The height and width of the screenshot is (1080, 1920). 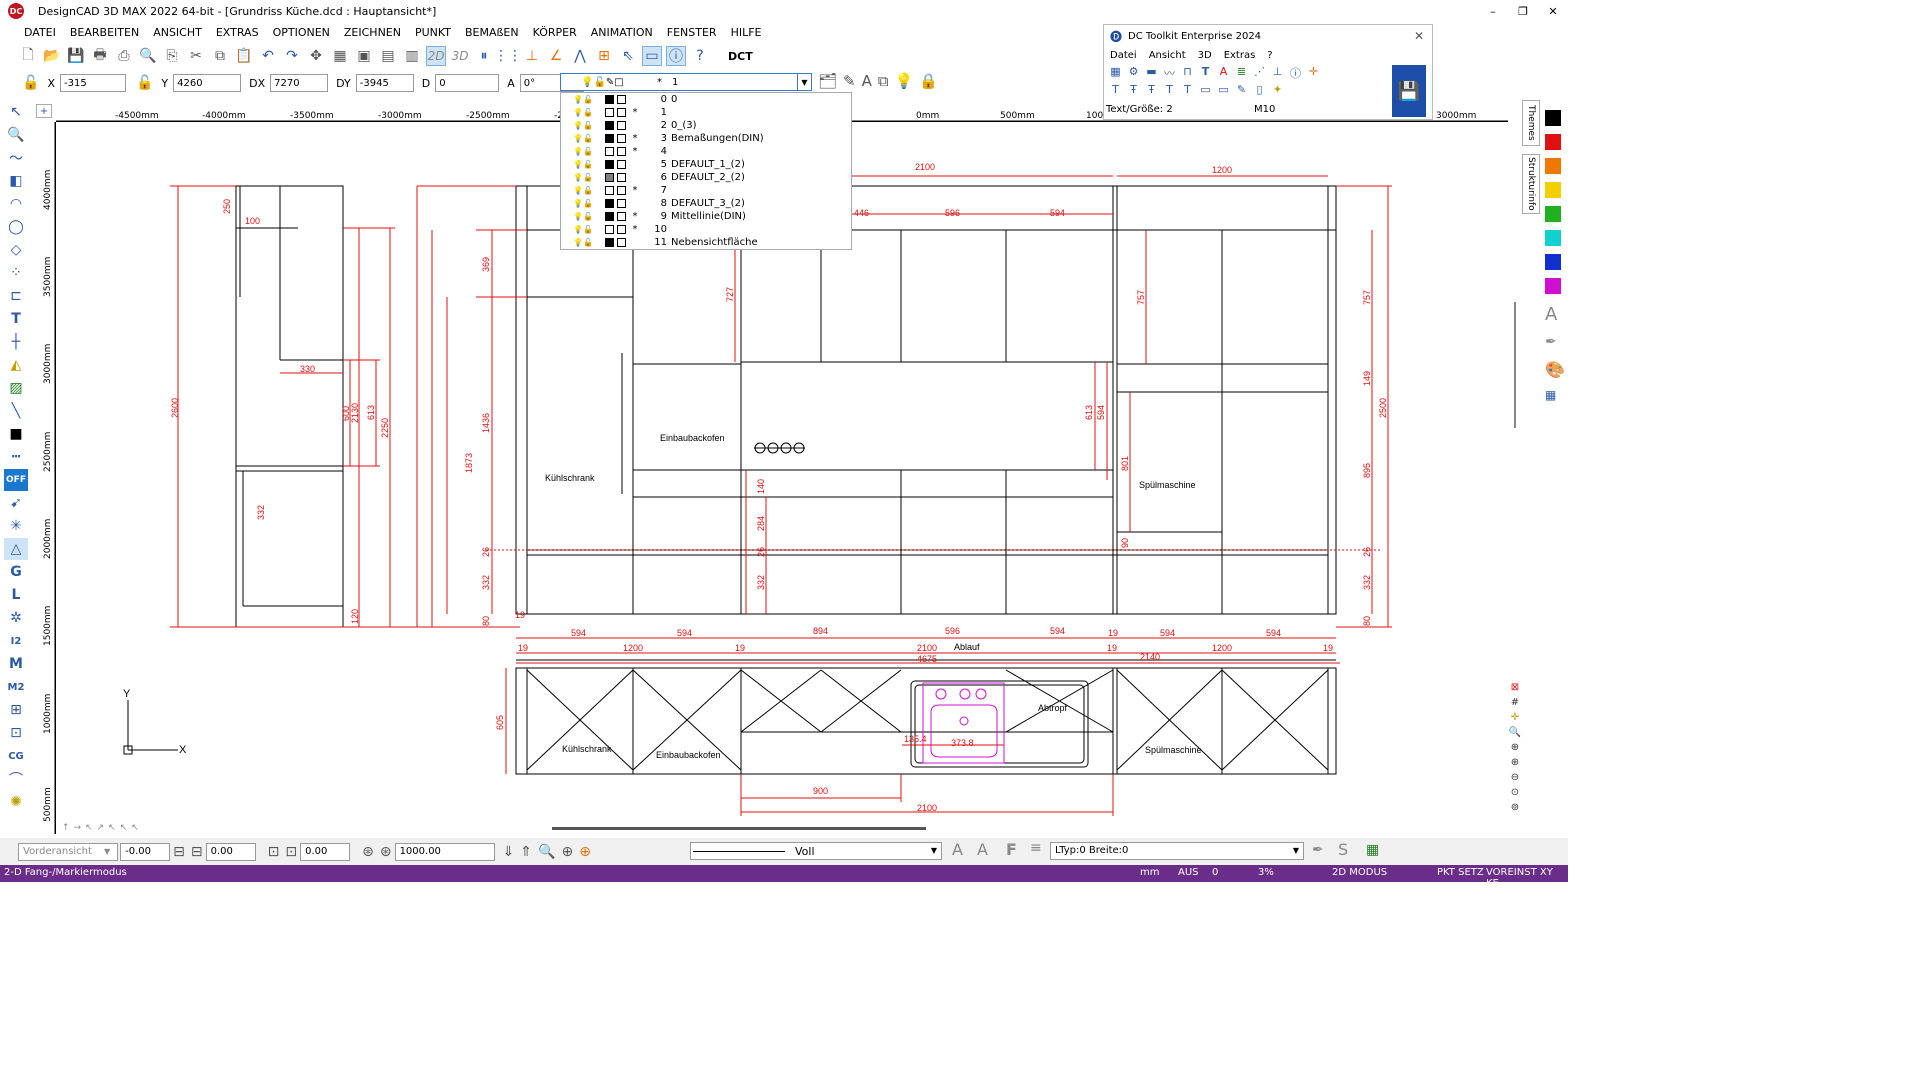 What do you see at coordinates (16, 434) in the screenshot?
I see `color-fill-icon: ■` at bounding box center [16, 434].